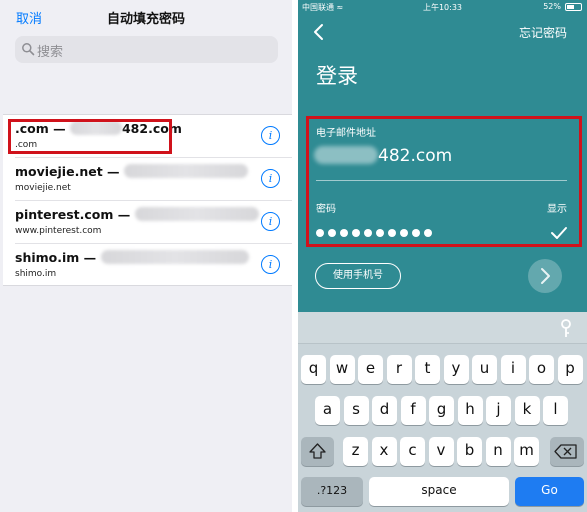 Image resolution: width=587 pixels, height=512 pixels. What do you see at coordinates (319, 32) in the screenshot?
I see `back-chevron-icon` at bounding box center [319, 32].